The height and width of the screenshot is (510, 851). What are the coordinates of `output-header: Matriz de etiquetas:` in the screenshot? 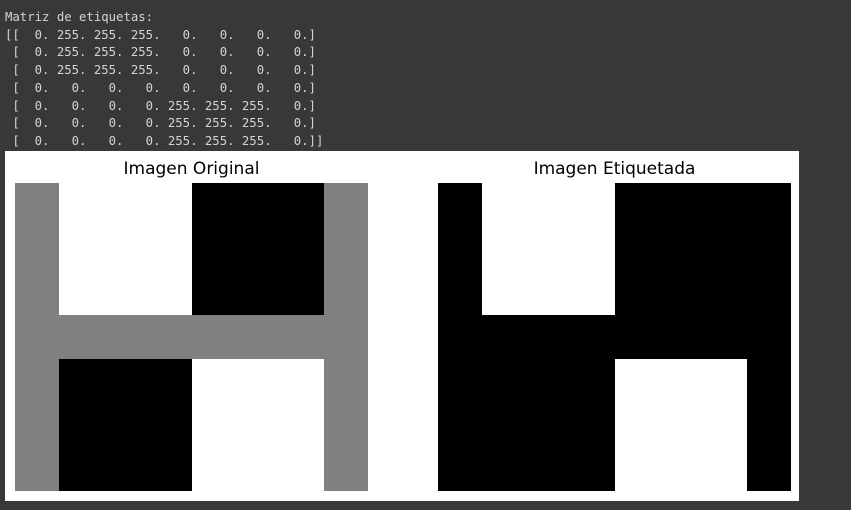 It's located at (79, 17).